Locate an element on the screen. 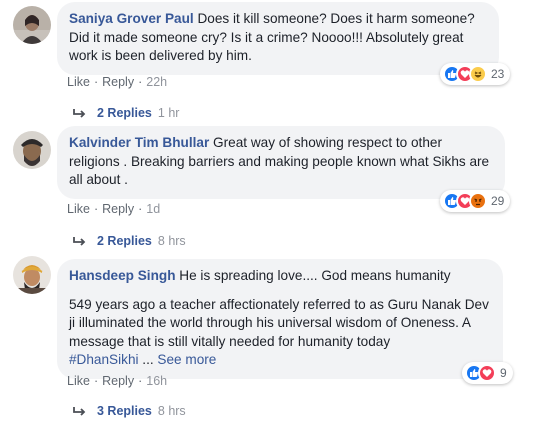 The height and width of the screenshot is (426, 550). comment-time: 22h is located at coordinates (156, 82).